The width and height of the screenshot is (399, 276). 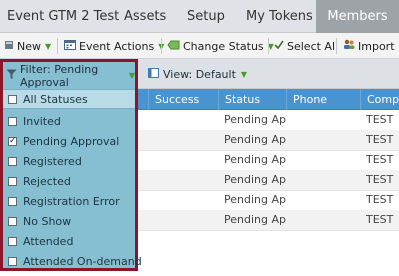 I want to click on status-filter-trigger: Filter: Pending Approval ▼, so click(x=69, y=75).